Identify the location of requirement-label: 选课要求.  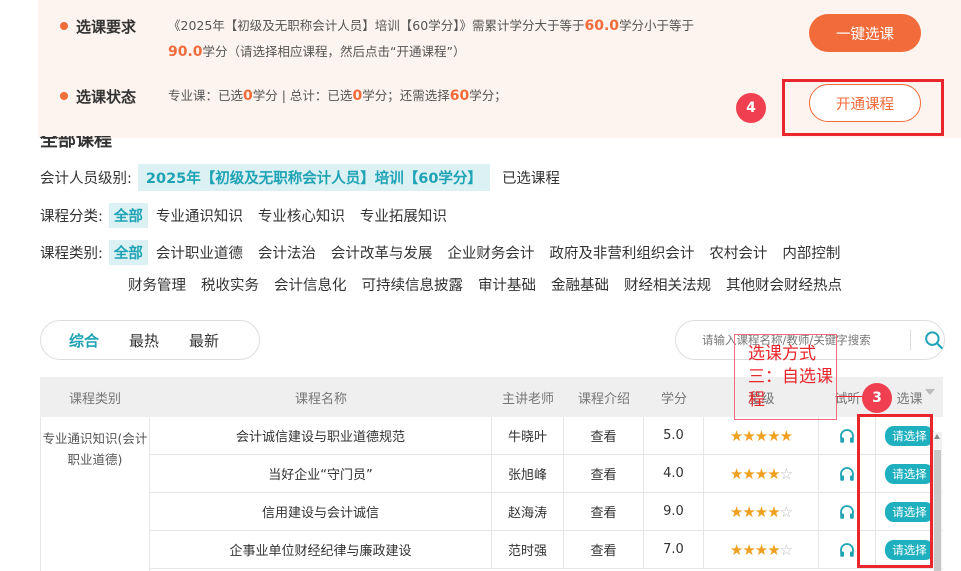
(106, 27).